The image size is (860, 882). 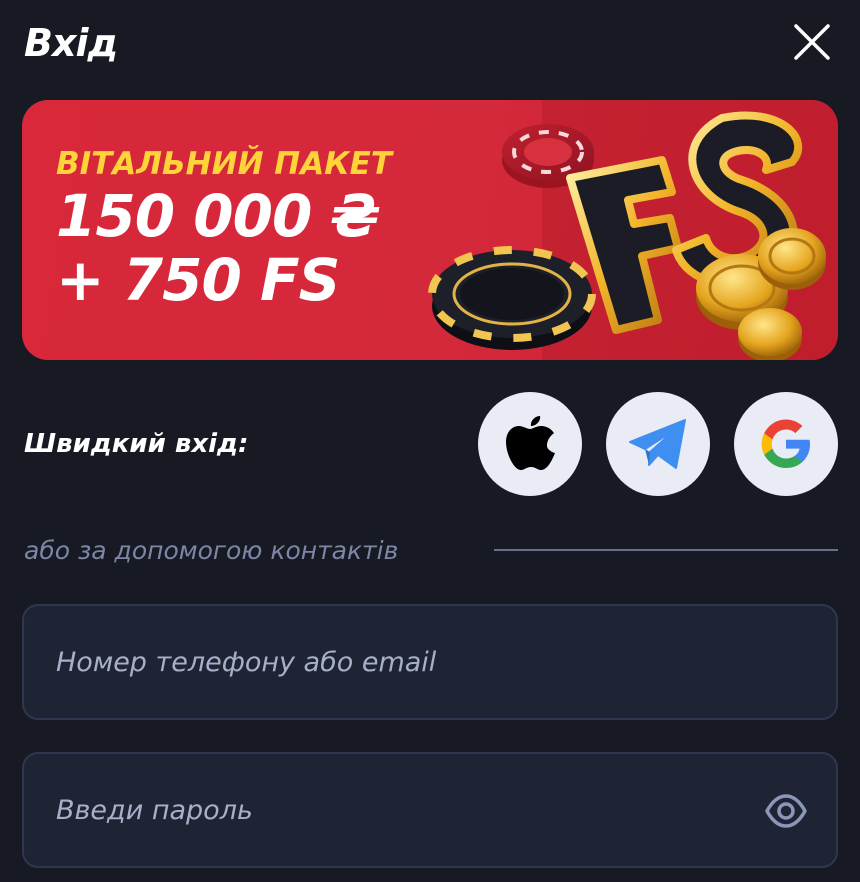 I want to click on close-icon, so click(x=812, y=42).